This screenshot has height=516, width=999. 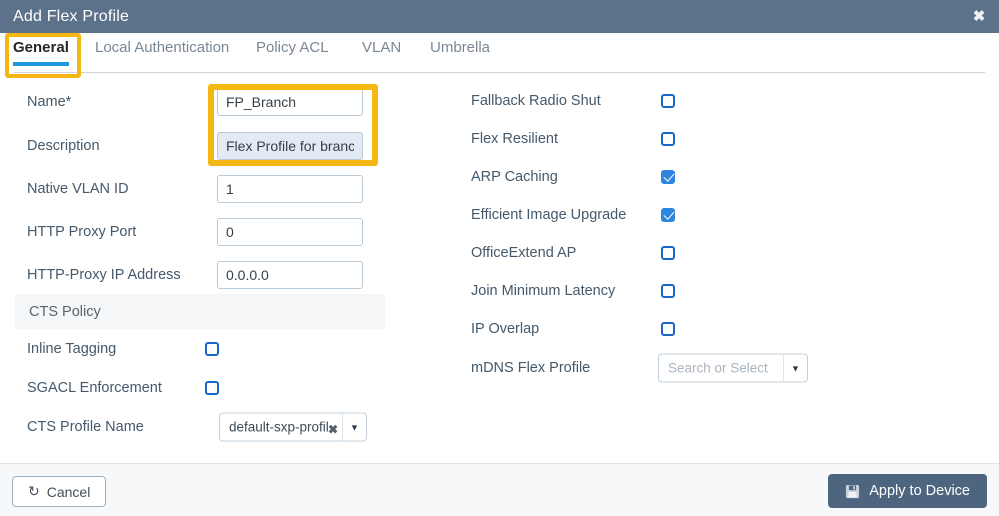 What do you see at coordinates (729, 101) in the screenshot?
I see `field-row-fallback-radio-shut: Fallback Radio Shut` at bounding box center [729, 101].